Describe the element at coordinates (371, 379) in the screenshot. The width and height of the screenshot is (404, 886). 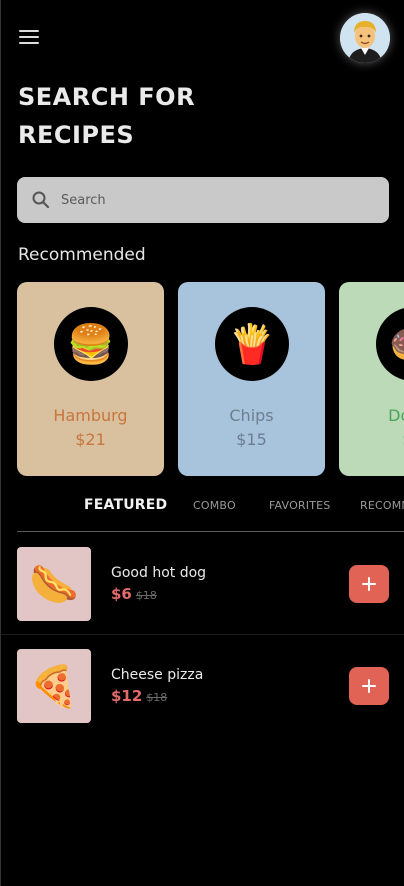
I see `recommended-card: 🍩 Donut $1` at that location.